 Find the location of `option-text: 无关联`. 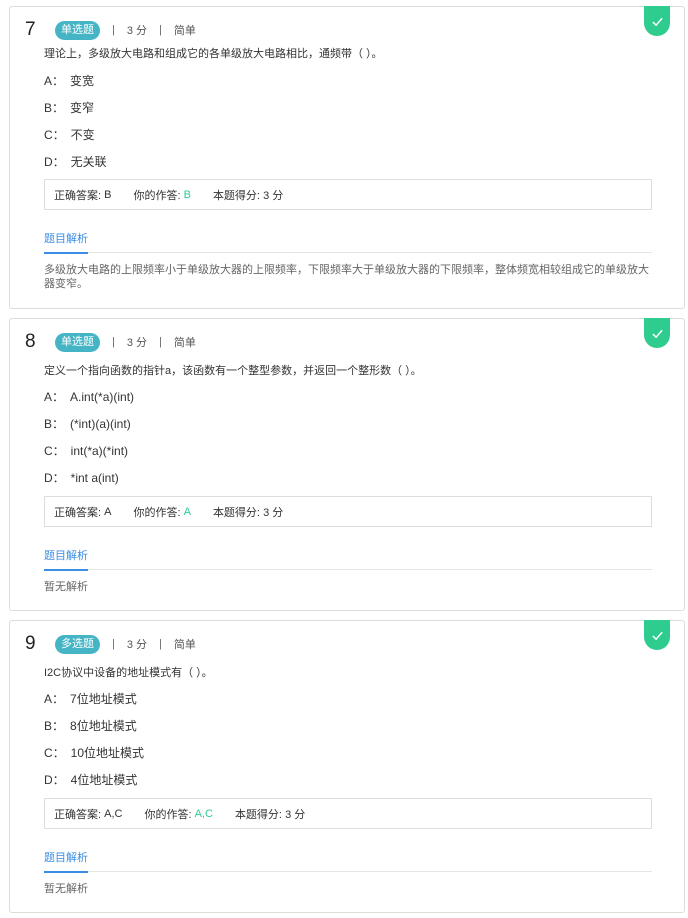

option-text: 无关联 is located at coordinates (88, 162).